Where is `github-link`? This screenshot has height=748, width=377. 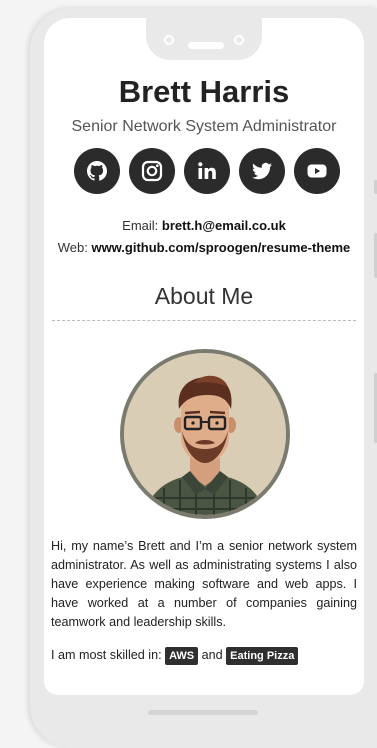 github-link is located at coordinates (97, 171).